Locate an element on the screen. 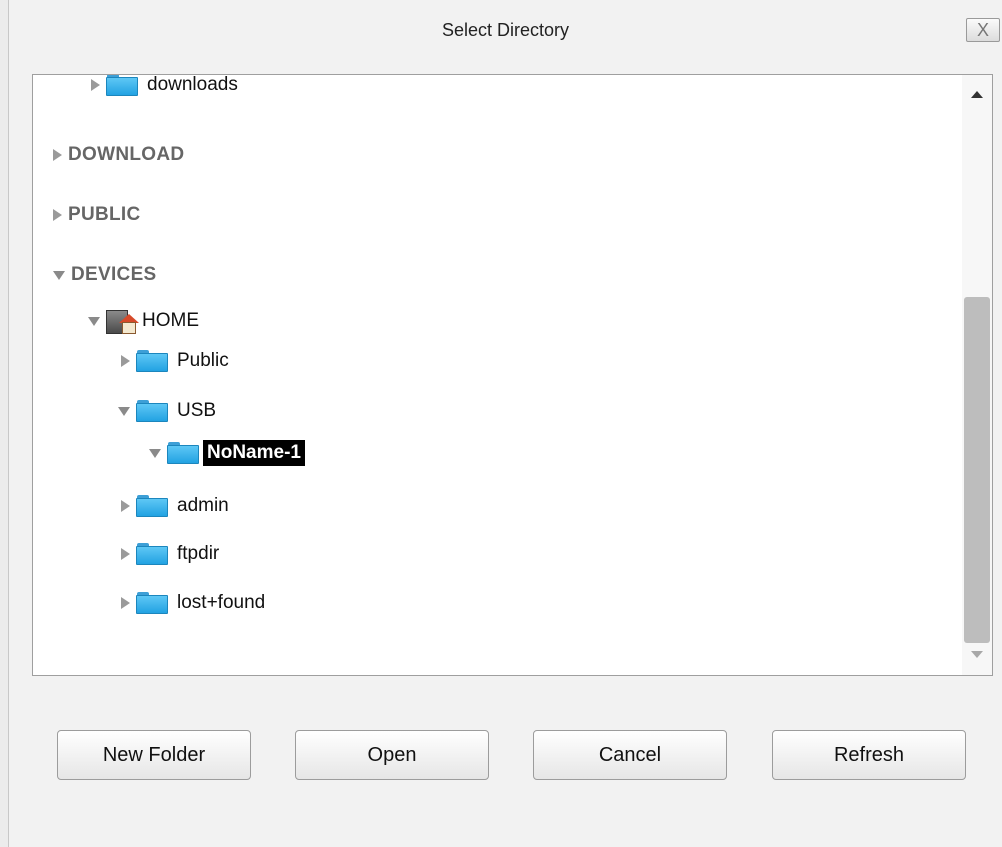 The width and height of the screenshot is (1002, 847). section-public: PUBLIC is located at coordinates (97, 215).